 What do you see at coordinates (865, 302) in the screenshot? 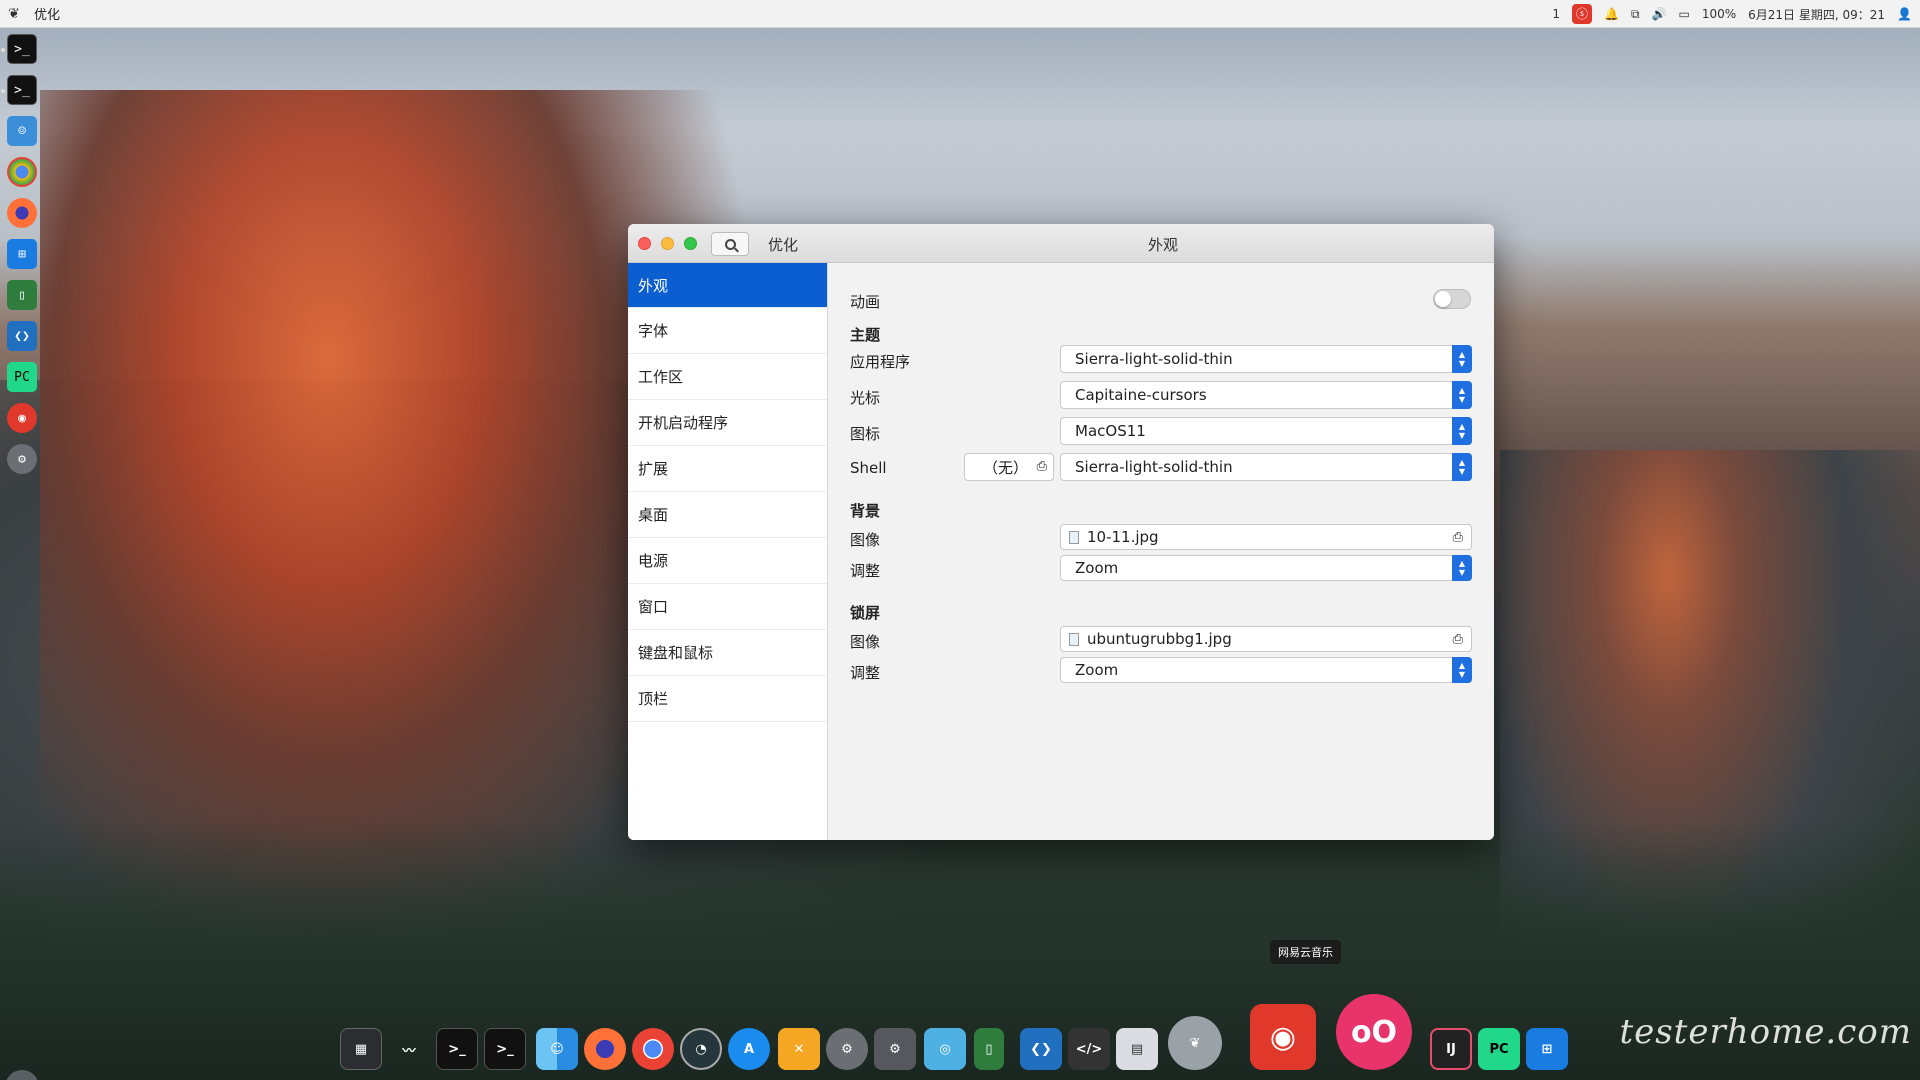
I see `animation-label: 动画` at bounding box center [865, 302].